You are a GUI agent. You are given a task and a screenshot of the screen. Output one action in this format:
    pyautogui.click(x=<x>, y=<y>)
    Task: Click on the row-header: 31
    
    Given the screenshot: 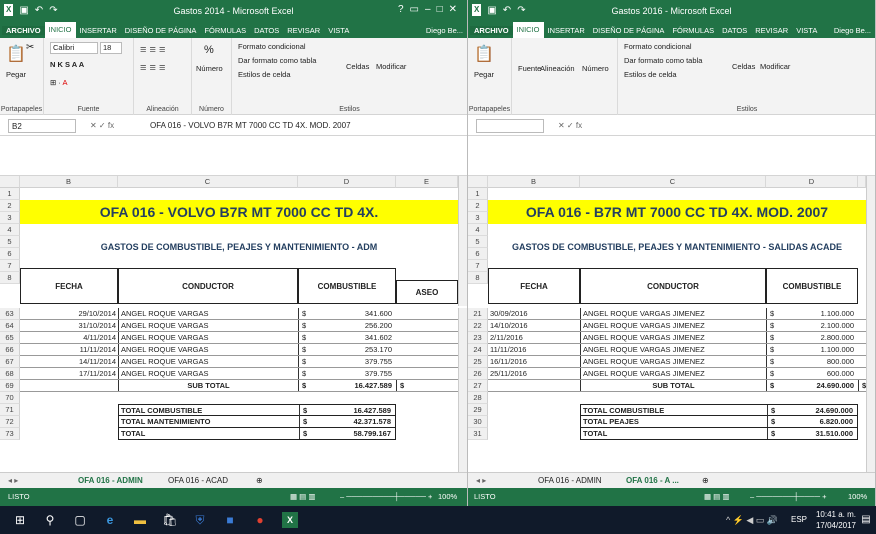 What is the action you would take?
    pyautogui.click(x=478, y=434)
    